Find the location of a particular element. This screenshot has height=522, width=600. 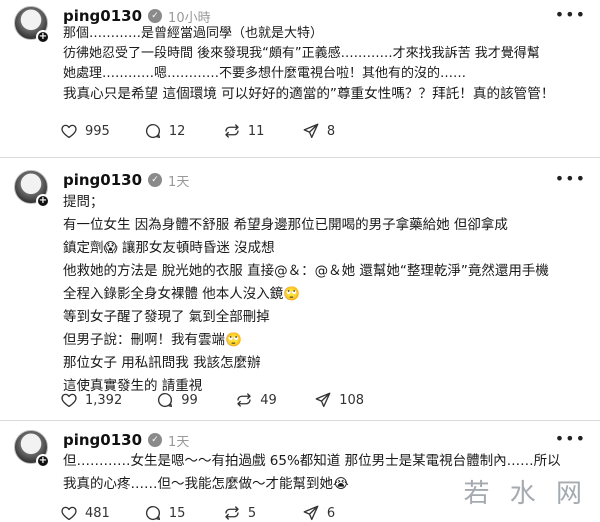

share-button: 6 is located at coordinates (324, 513).